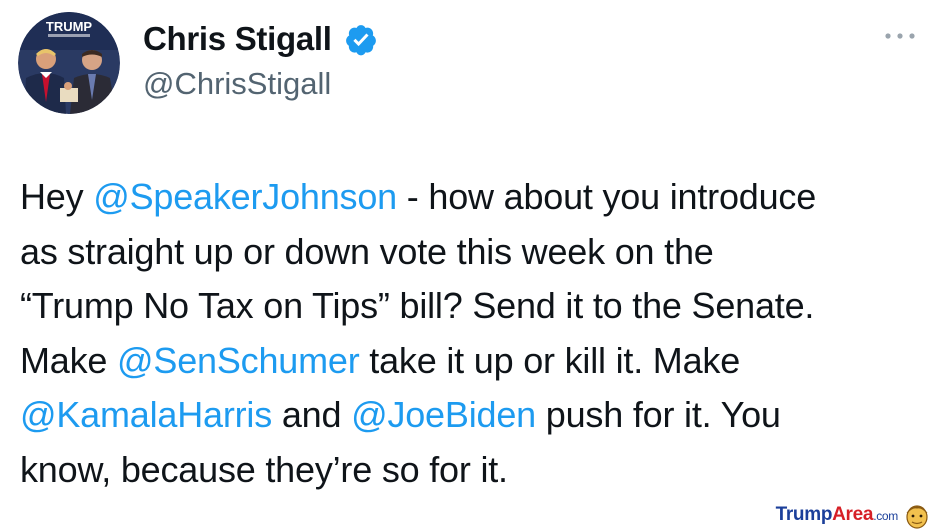 This screenshot has width=940, height=531. I want to click on cartoon-face-icon, so click(917, 517).